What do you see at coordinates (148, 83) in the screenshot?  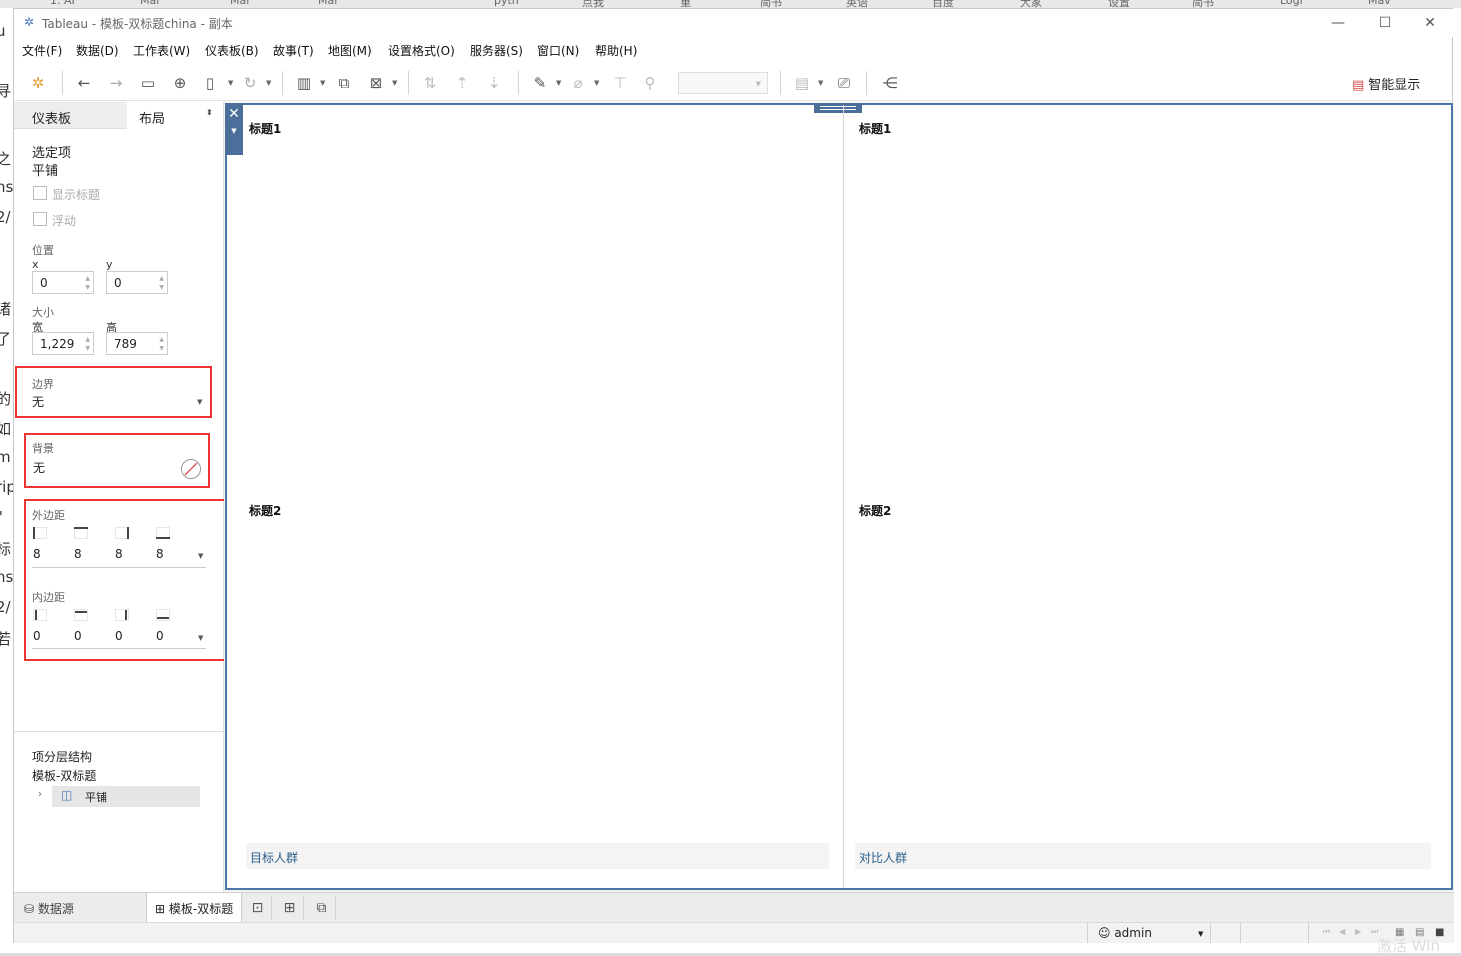 I see `save-icon: ▭` at bounding box center [148, 83].